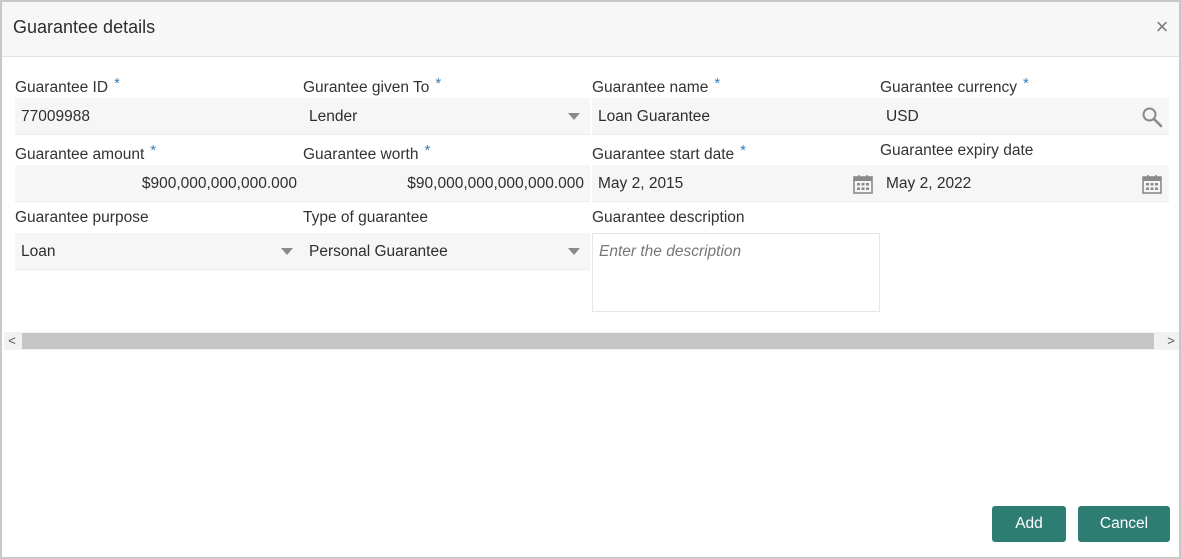  Describe the element at coordinates (736, 116) in the screenshot. I see `guarantee-name-field: Loan Guarantee` at that location.